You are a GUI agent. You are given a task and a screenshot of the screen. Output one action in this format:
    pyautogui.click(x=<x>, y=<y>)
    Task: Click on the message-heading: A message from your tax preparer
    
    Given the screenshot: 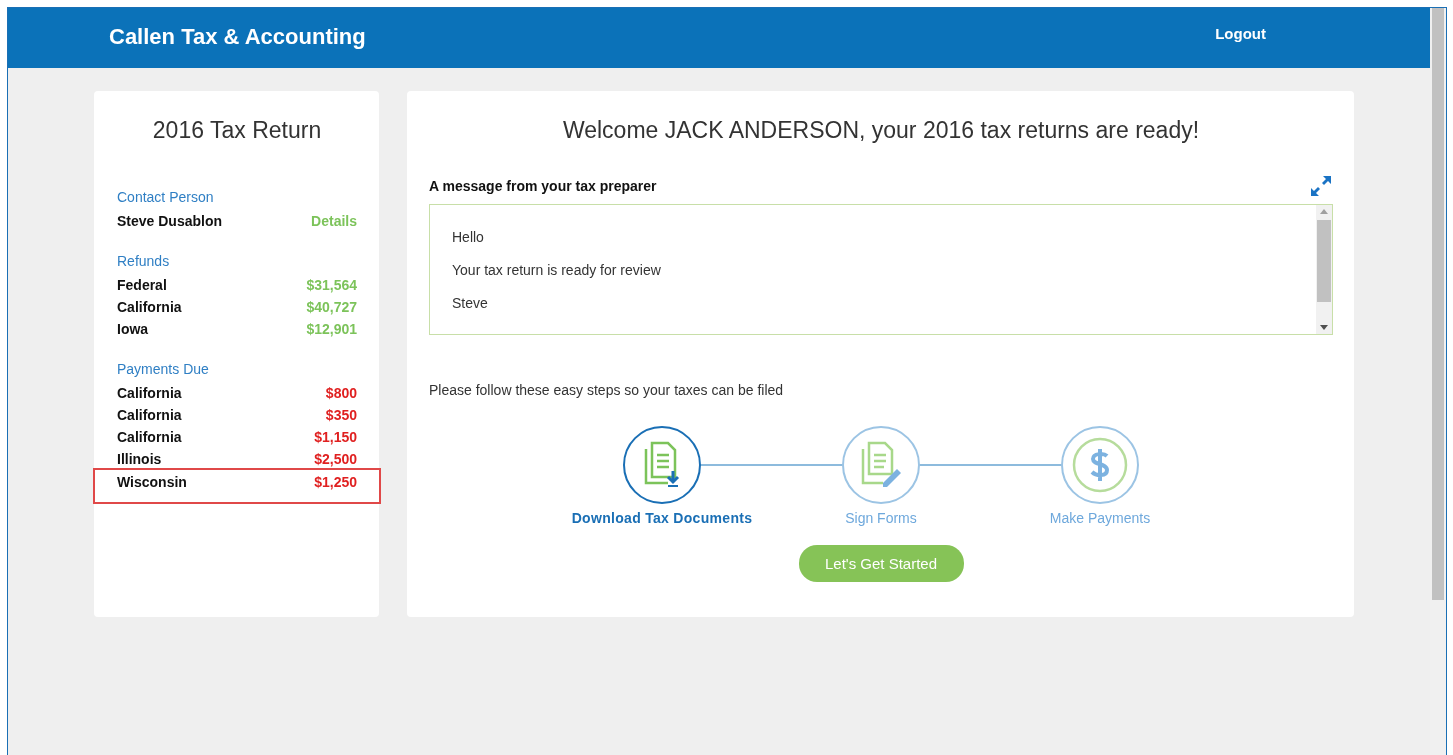 What is the action you would take?
    pyautogui.click(x=543, y=186)
    